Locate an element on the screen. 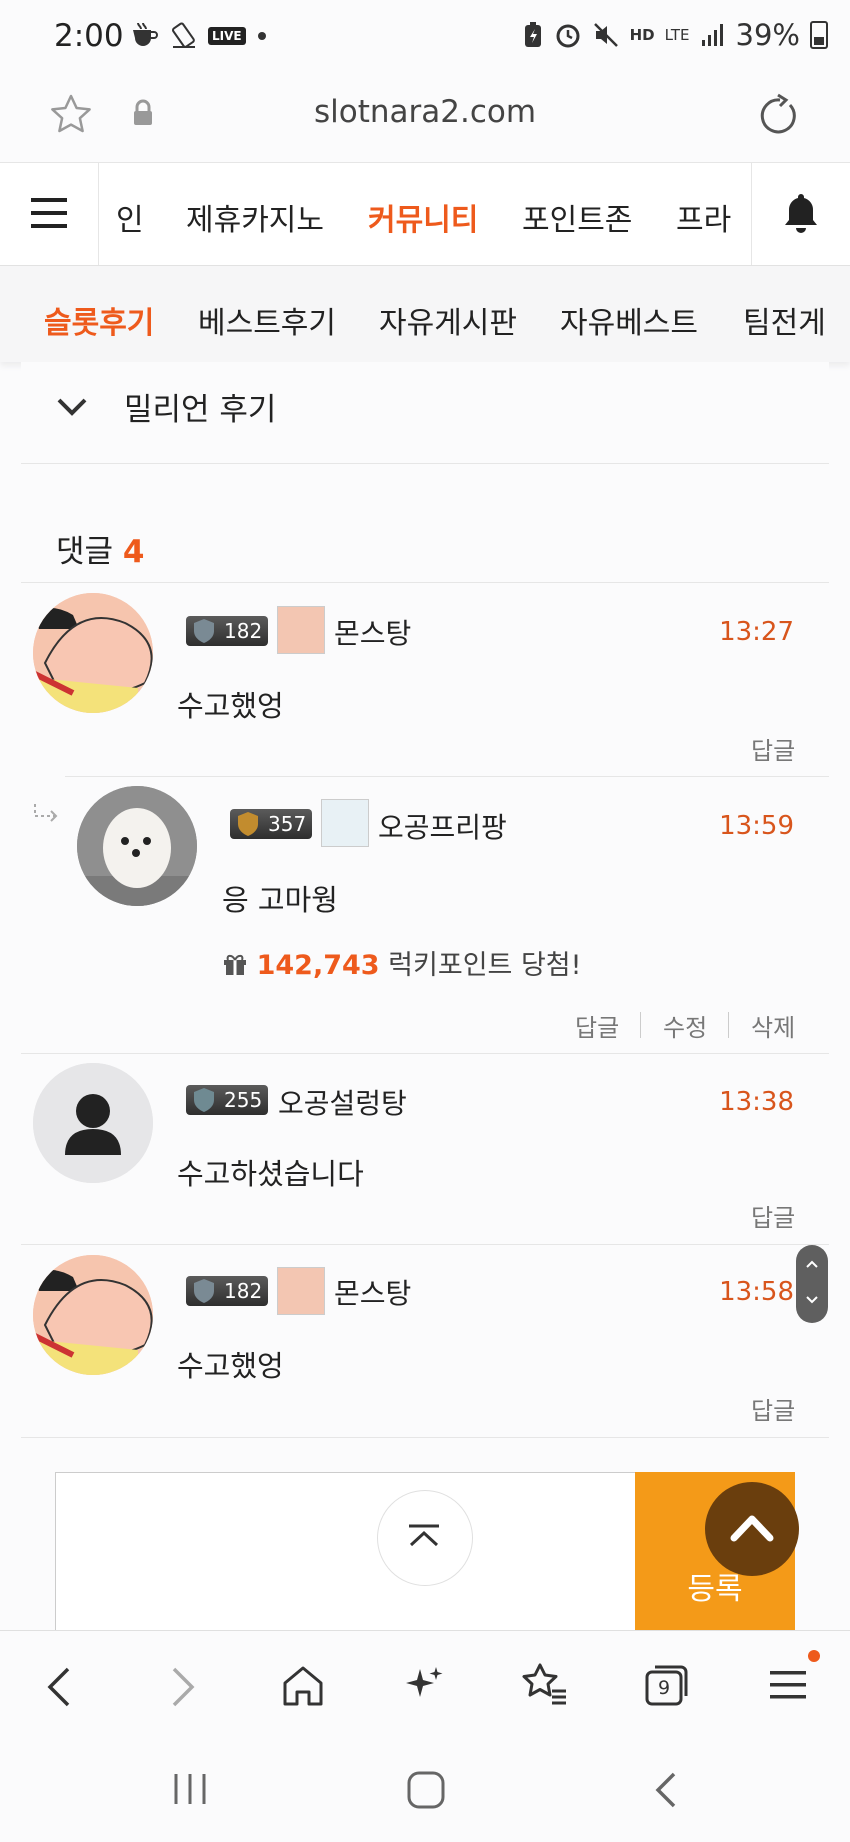 The height and width of the screenshot is (1842, 850). home-icon is located at coordinates (303, 1686).